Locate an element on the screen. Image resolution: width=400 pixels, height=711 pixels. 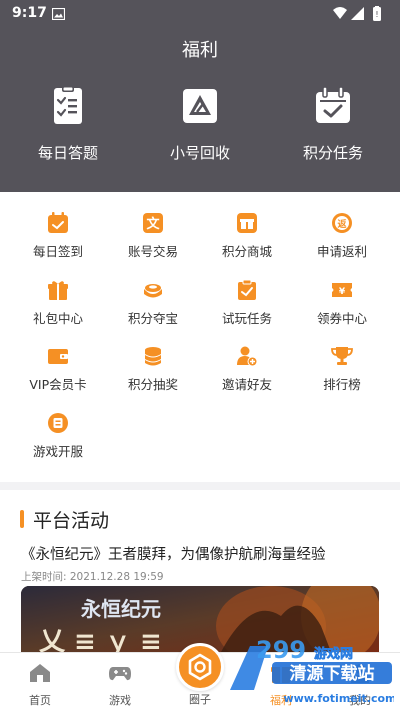
site-watermark: 299 游戏网 清源下载站 www.fotimeit.com is located at coordinates (312, 670).